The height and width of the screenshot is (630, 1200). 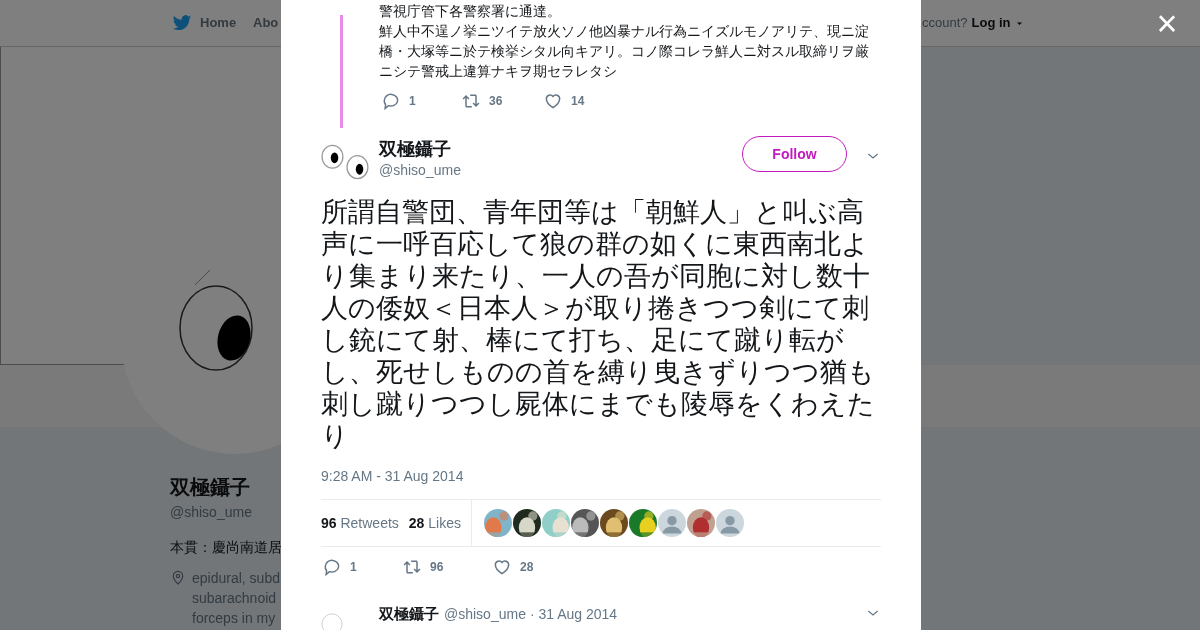 What do you see at coordinates (266, 23) in the screenshot?
I see `nav-link: Abo` at bounding box center [266, 23].